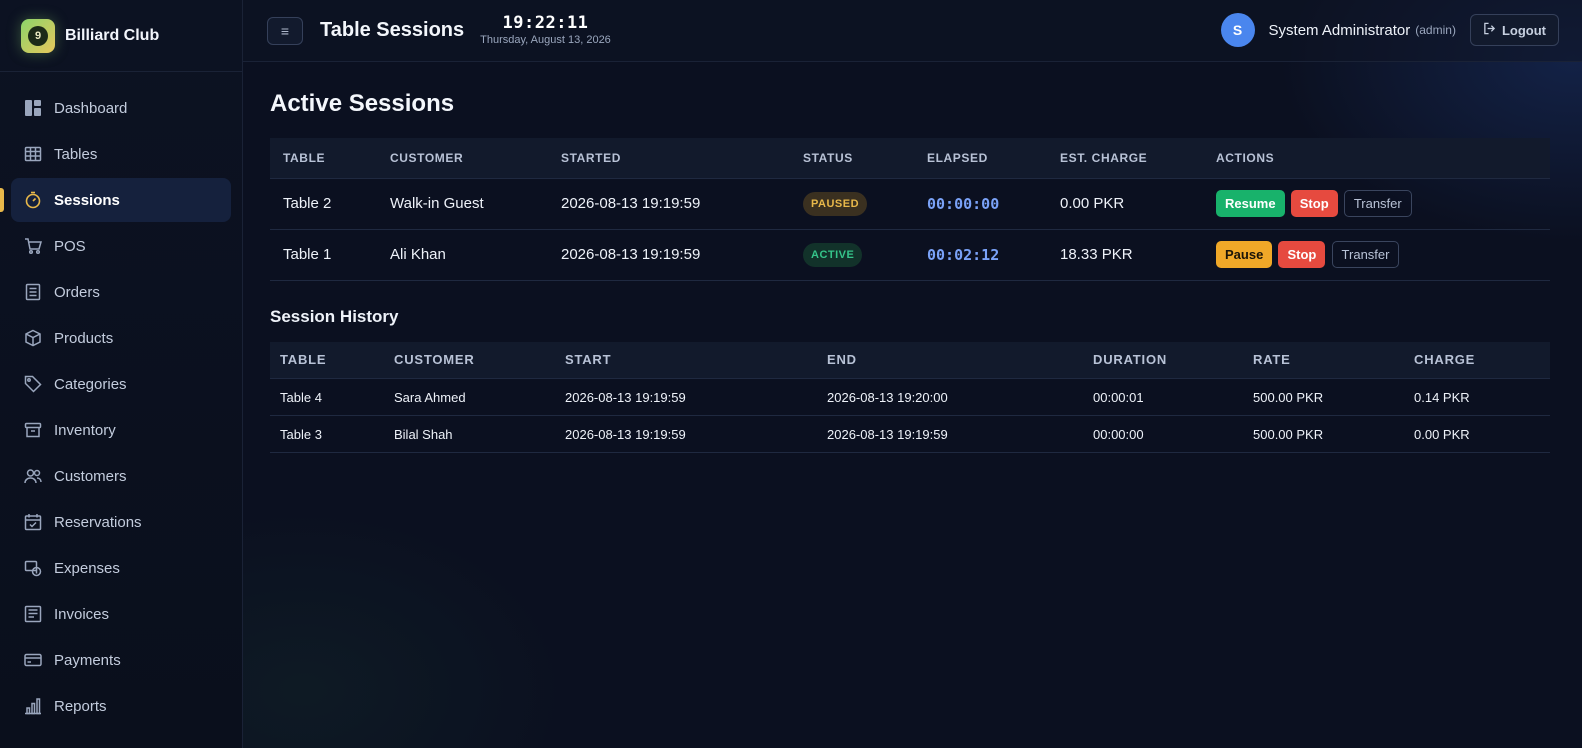 The width and height of the screenshot is (1582, 748). I want to click on logout-icon, so click(1489, 30).